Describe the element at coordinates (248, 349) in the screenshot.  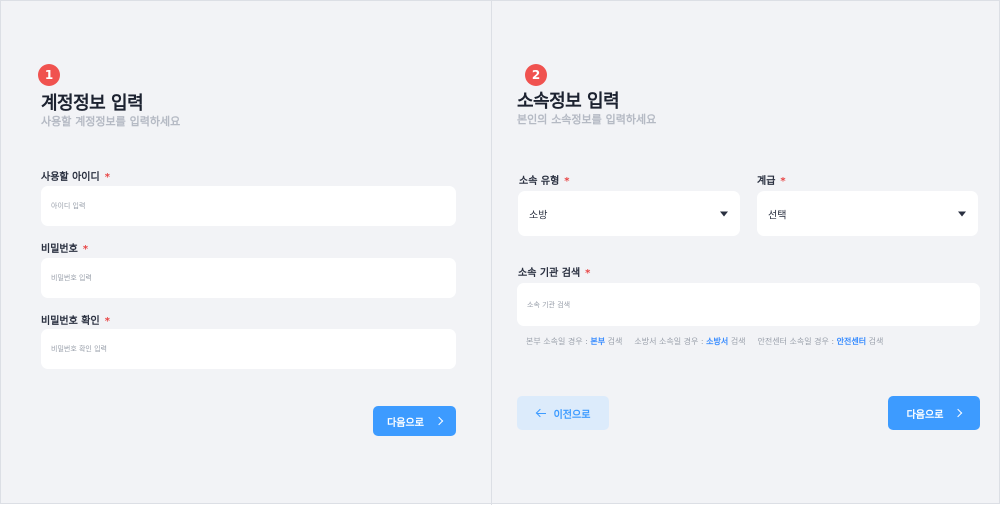
I see `password-confirm-input: 비밀번호 확인 입력` at that location.